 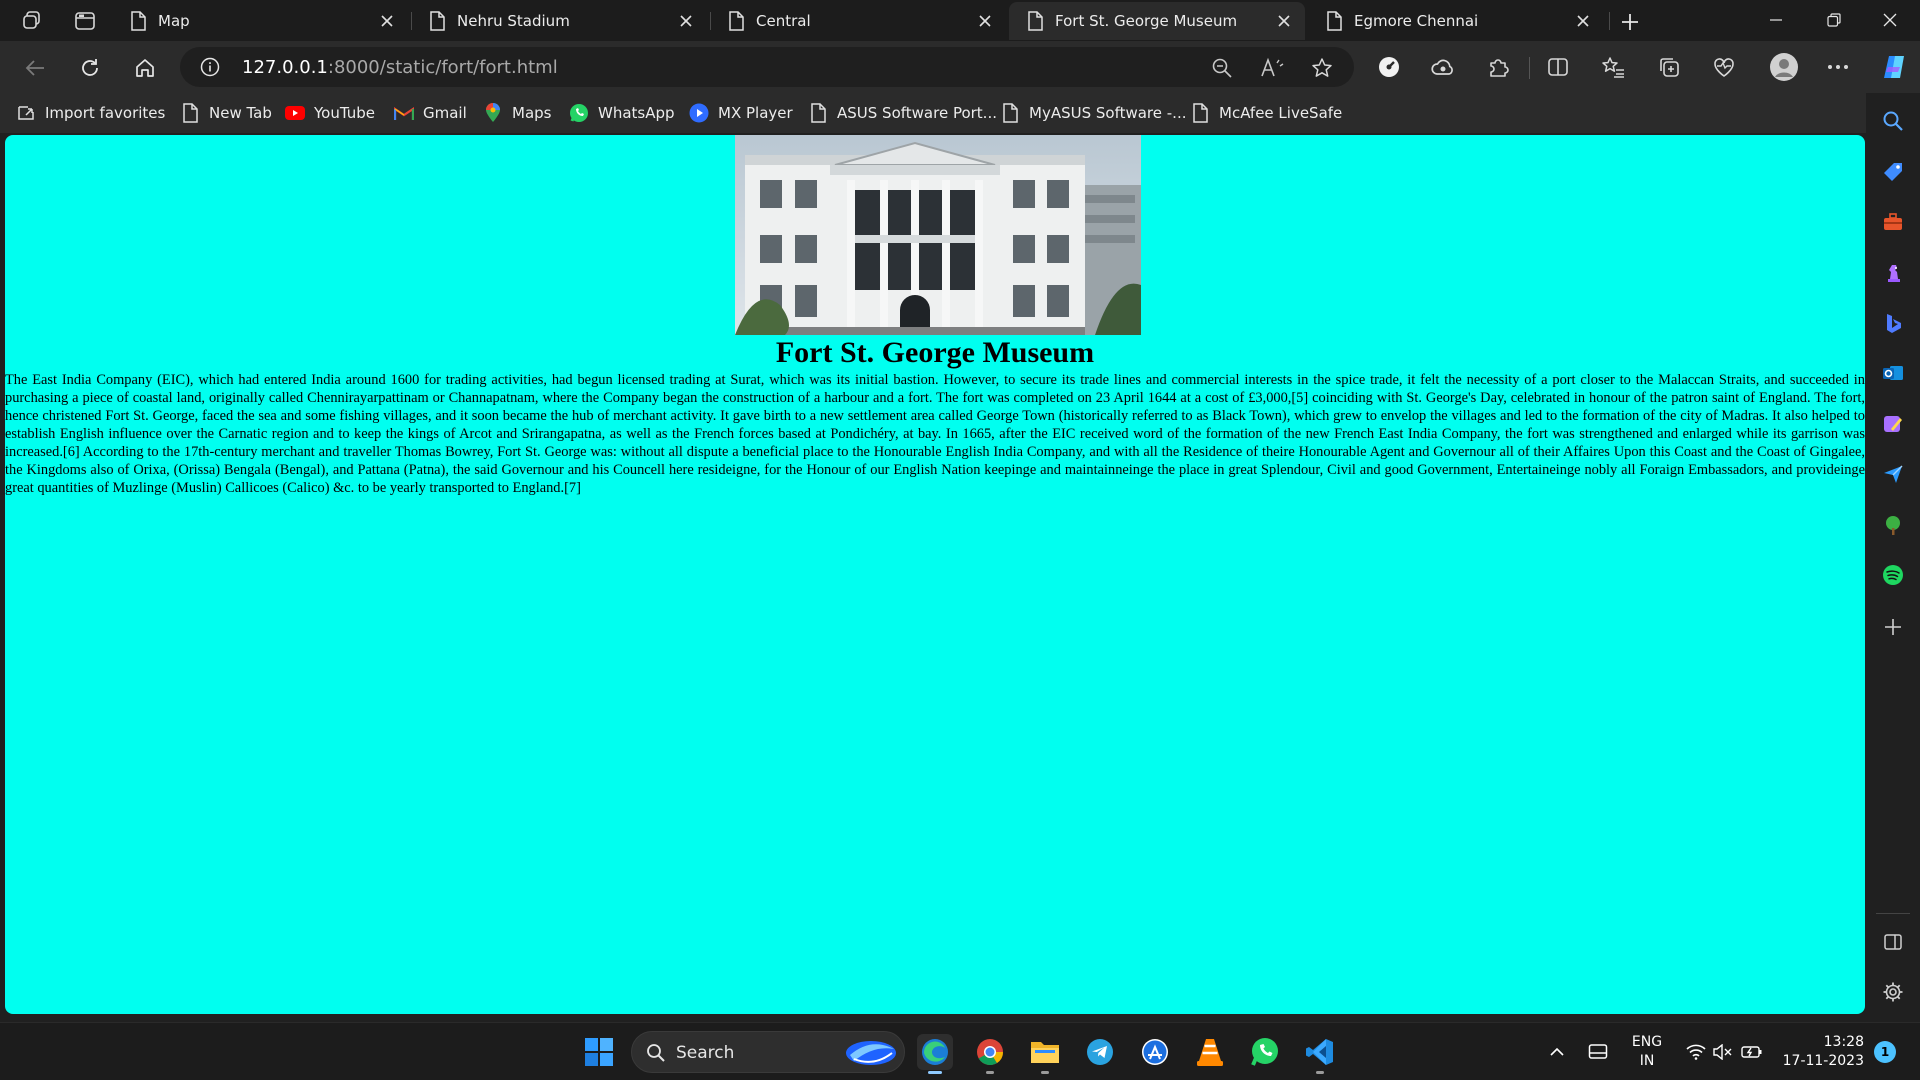 I want to click on tab-nehru-stadium: Nehru Stadium, so click(x=559, y=21).